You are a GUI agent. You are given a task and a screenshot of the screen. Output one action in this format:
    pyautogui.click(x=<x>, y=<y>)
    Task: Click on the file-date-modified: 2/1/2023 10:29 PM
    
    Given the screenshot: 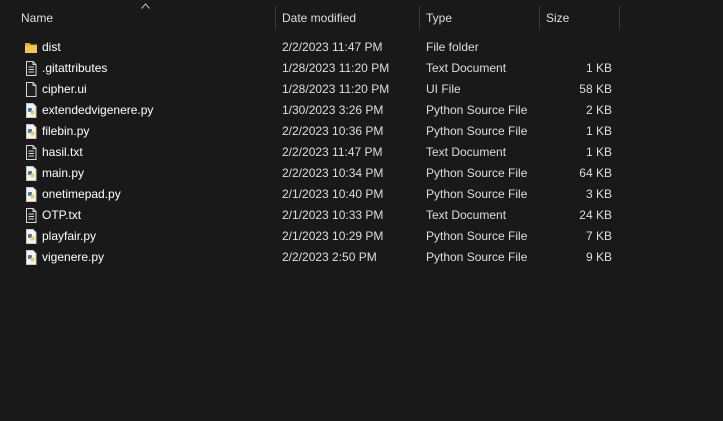 What is the action you would take?
    pyautogui.click(x=333, y=236)
    